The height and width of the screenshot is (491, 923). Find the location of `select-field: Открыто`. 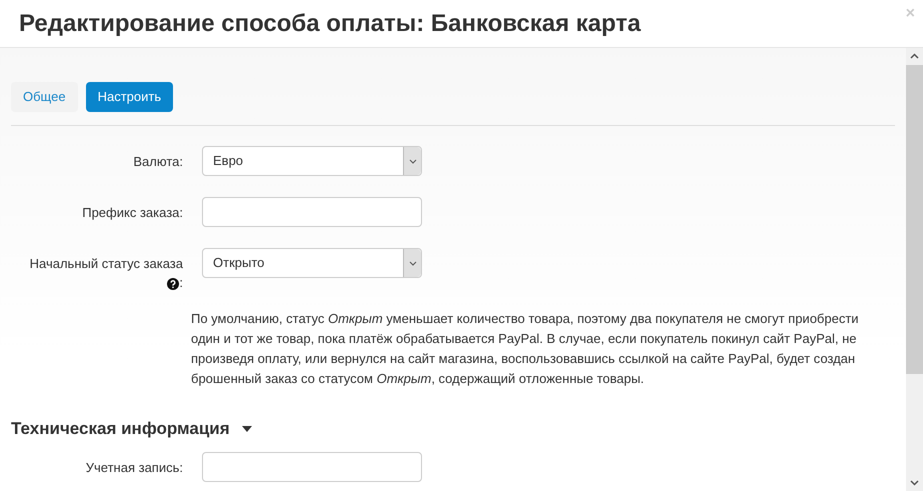

select-field: Открыто is located at coordinates (312, 263).